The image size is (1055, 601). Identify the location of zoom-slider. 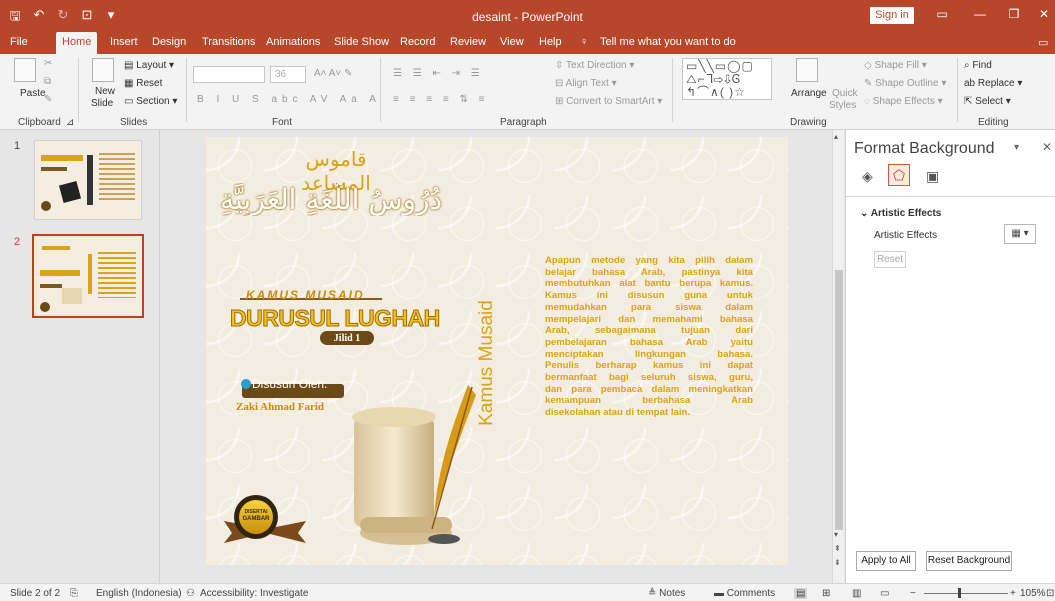
(966, 593).